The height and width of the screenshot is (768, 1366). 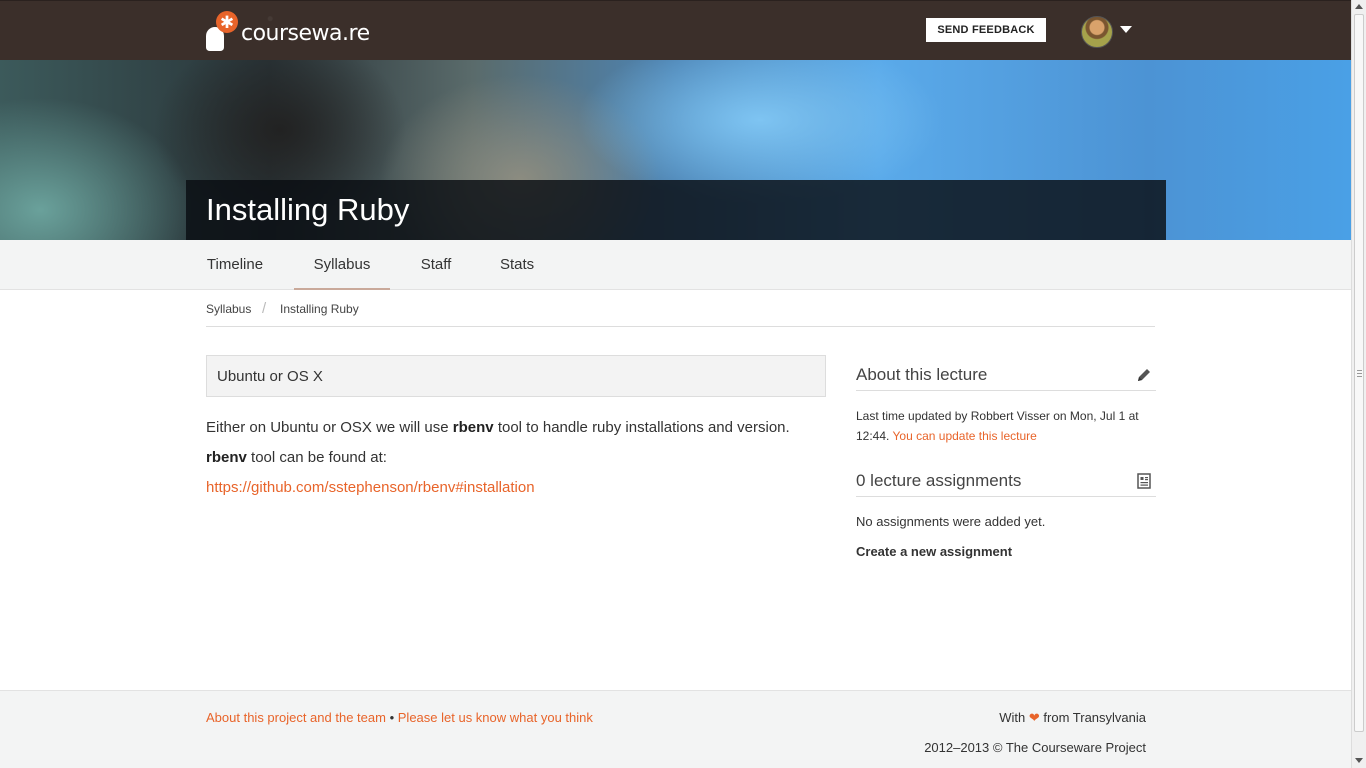 What do you see at coordinates (222, 32) in the screenshot?
I see `logo-icon: ✱` at bounding box center [222, 32].